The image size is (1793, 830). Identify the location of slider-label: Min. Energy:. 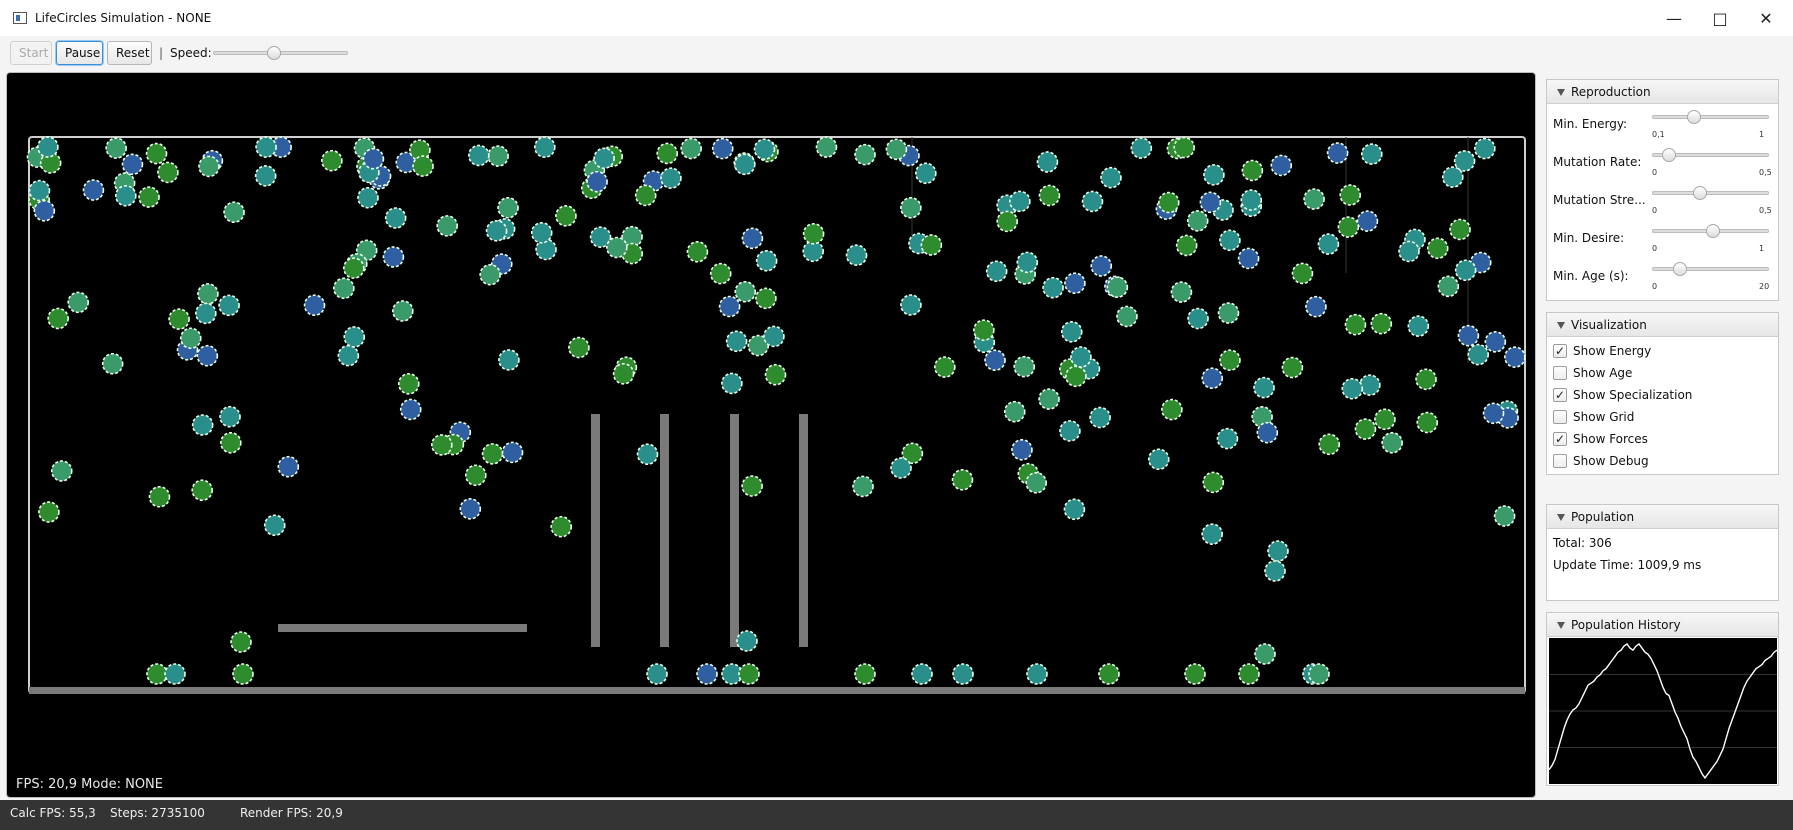
(1590, 124).